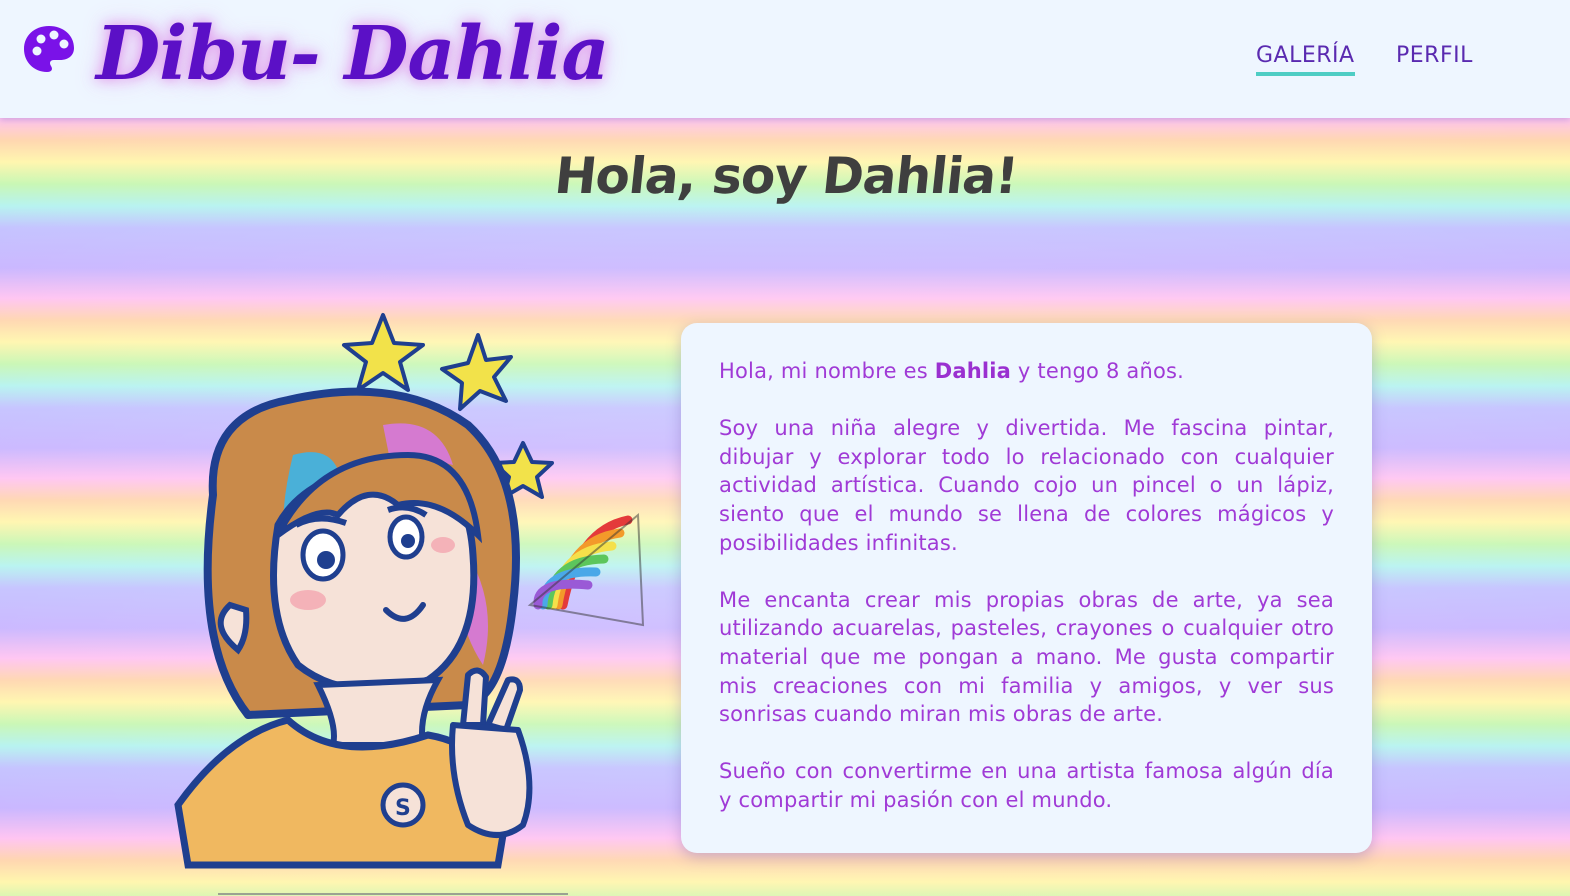 This screenshot has width=1570, height=896. Describe the element at coordinates (785, 59) in the screenshot. I see `site-header: Dibu- Dahlia GALERÍA PERFIL` at that location.